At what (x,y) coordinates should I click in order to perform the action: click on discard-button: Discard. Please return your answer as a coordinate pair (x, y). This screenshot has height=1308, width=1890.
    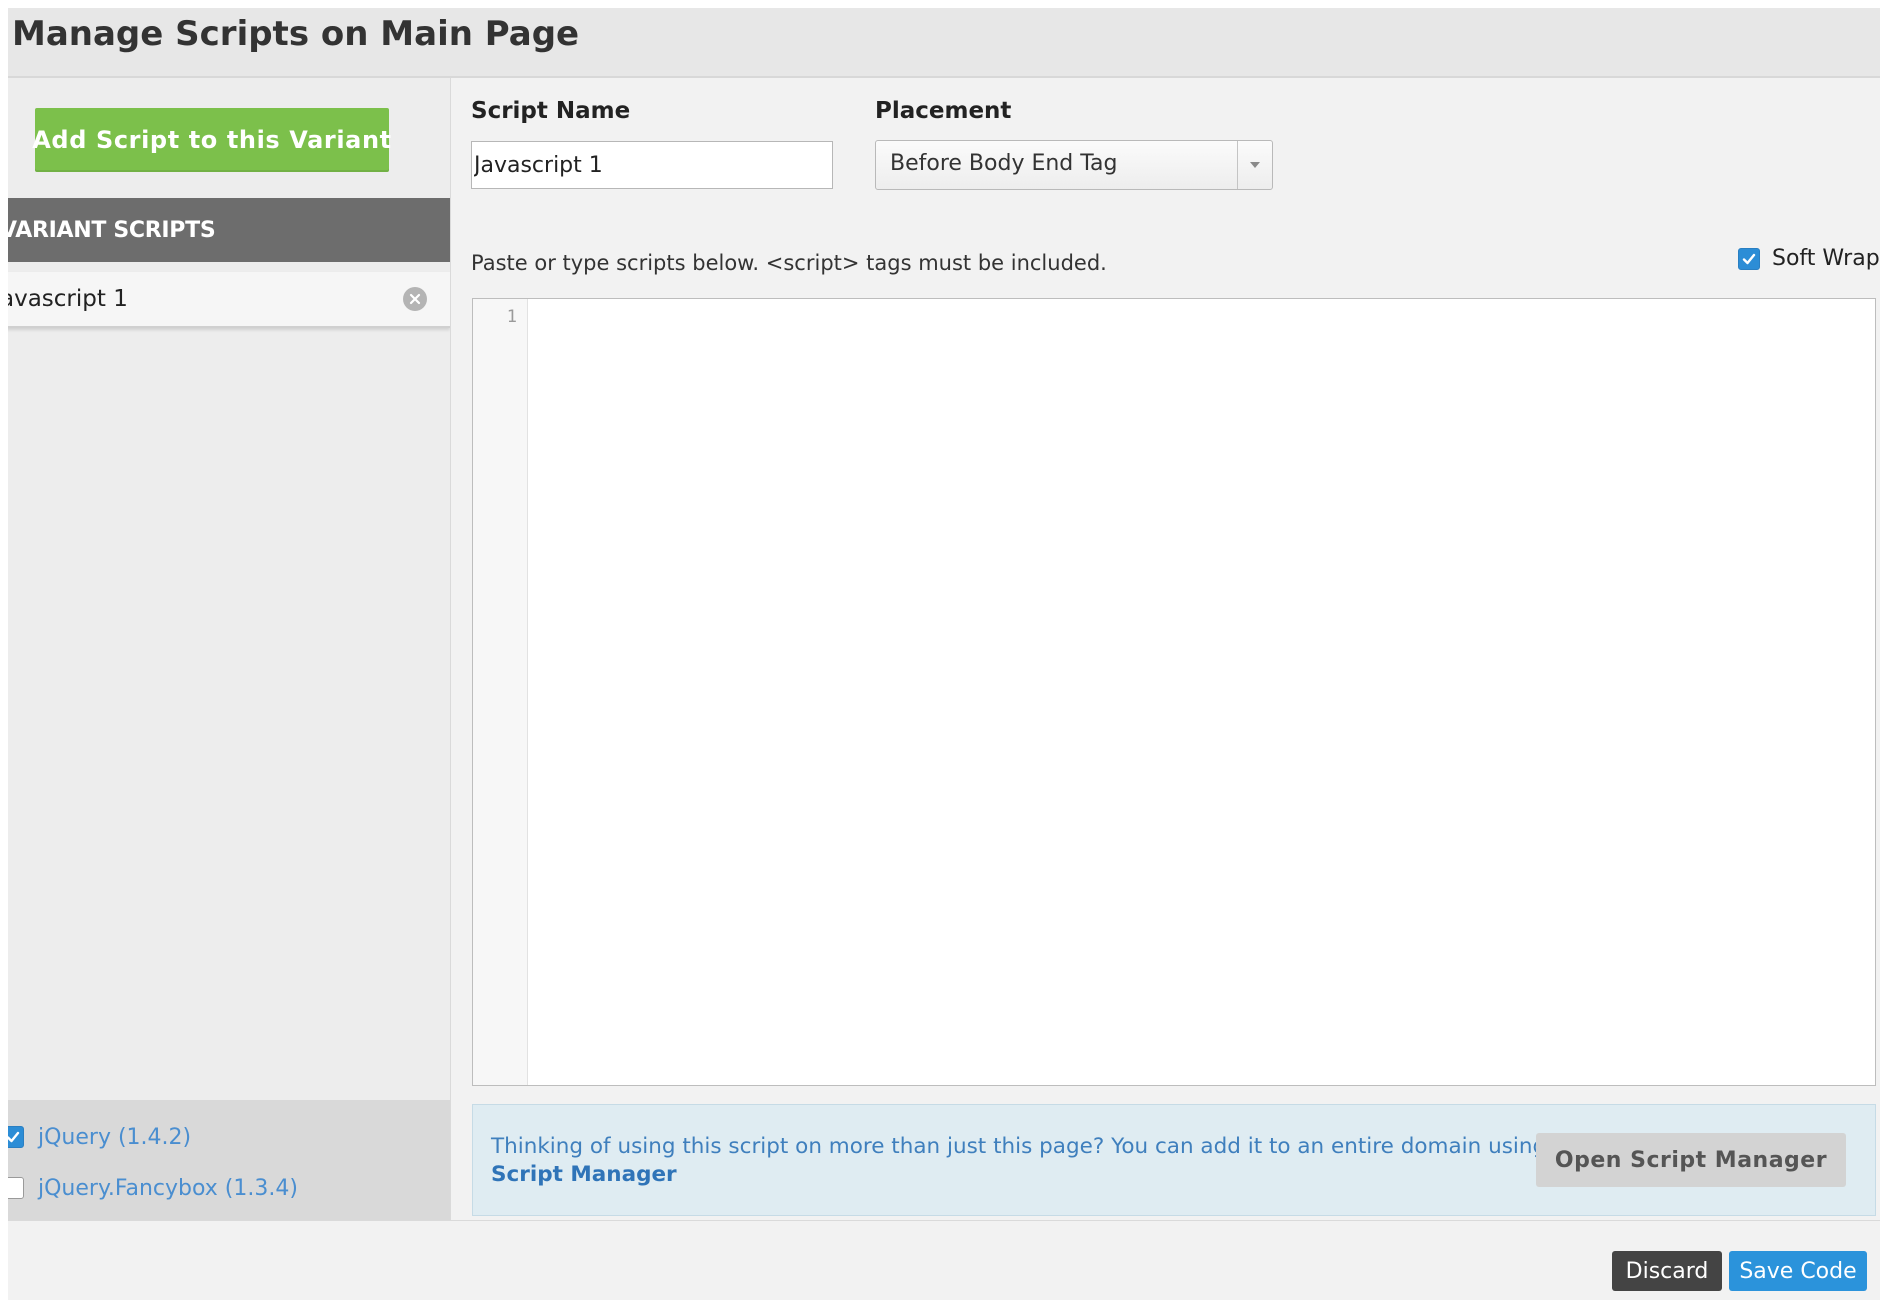
    Looking at the image, I should click on (1667, 1271).